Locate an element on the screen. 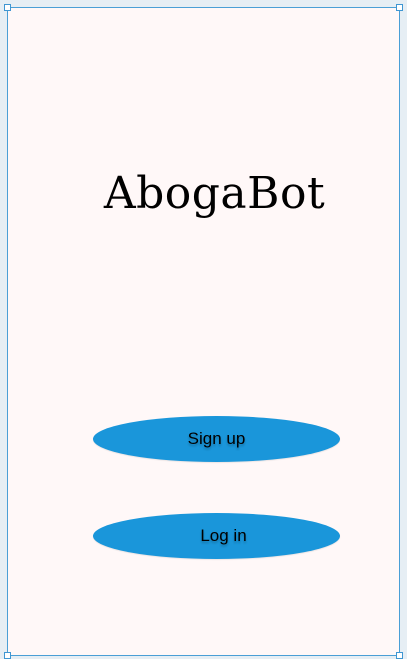 The image size is (407, 659). resize-handle-bottom-right is located at coordinates (399, 655).